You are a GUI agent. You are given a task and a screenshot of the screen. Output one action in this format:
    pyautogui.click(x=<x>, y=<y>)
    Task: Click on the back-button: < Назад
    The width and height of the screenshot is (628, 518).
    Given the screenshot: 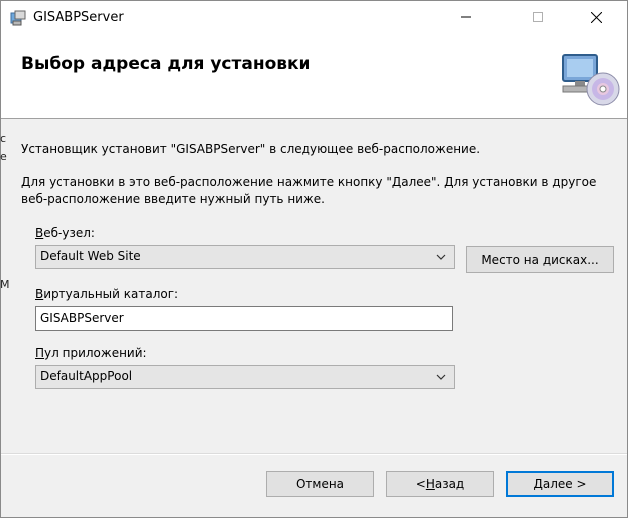 What is the action you would take?
    pyautogui.click(x=440, y=484)
    